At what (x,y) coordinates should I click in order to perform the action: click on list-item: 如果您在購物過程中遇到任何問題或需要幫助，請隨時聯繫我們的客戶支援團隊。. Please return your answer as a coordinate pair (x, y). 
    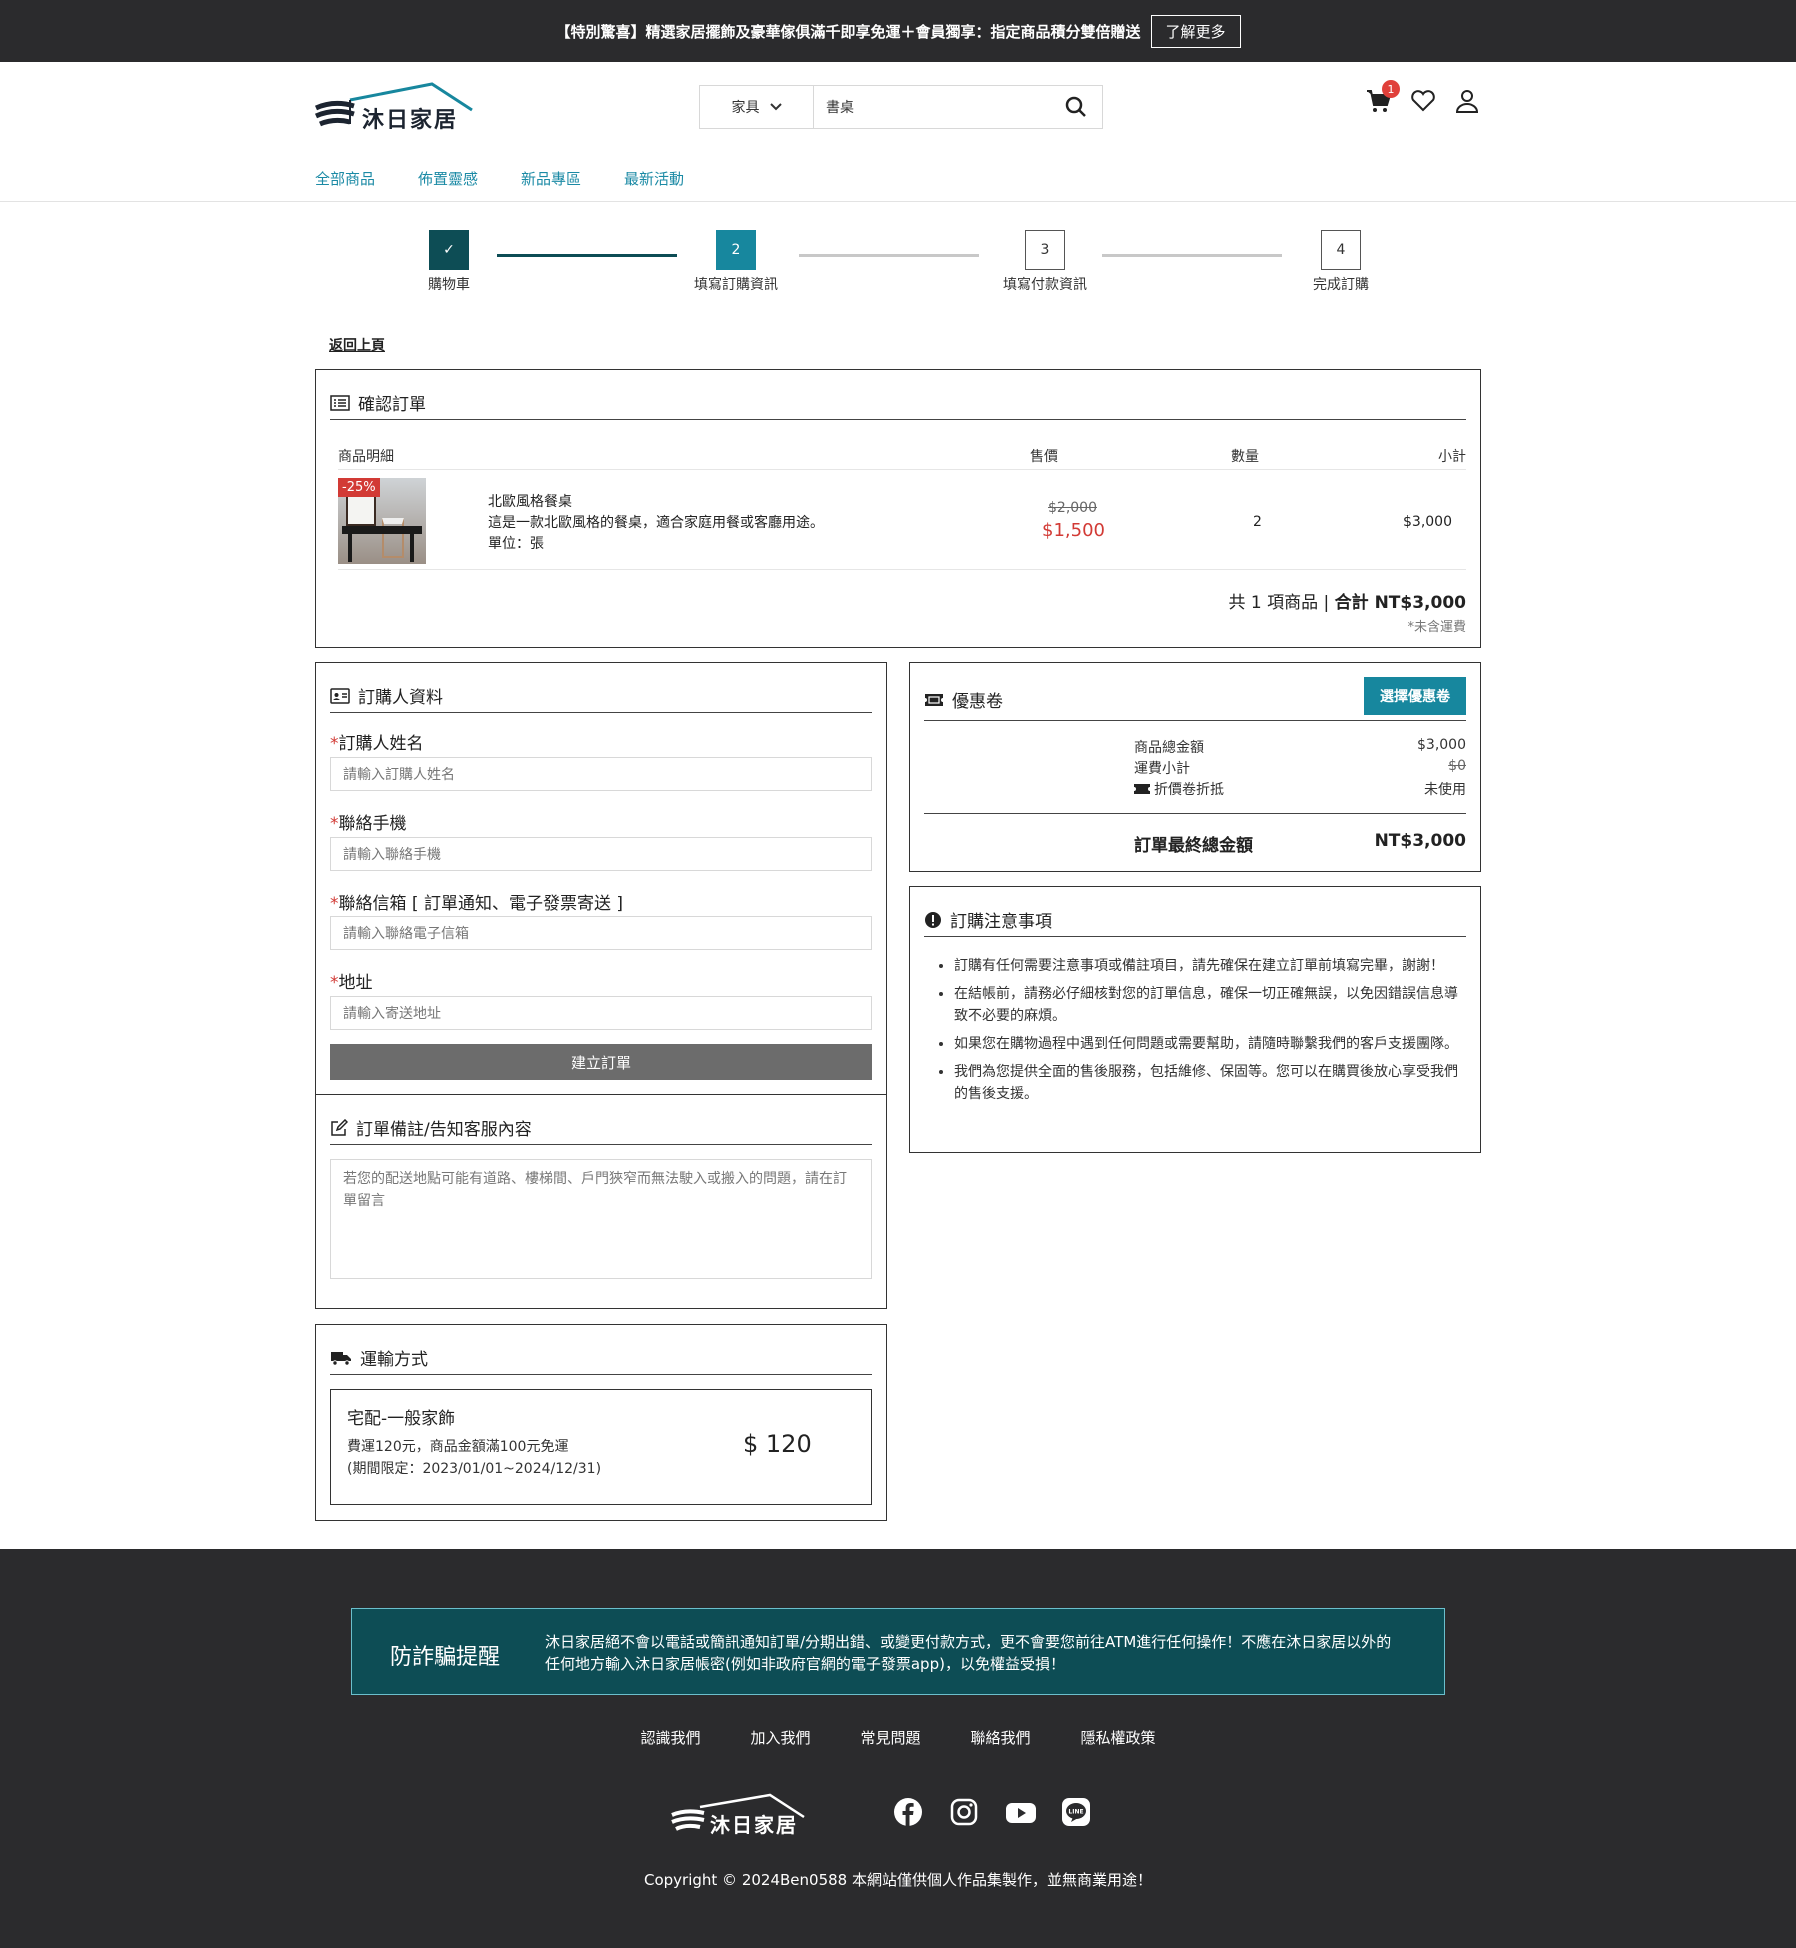
    Looking at the image, I should click on (1207, 1044).